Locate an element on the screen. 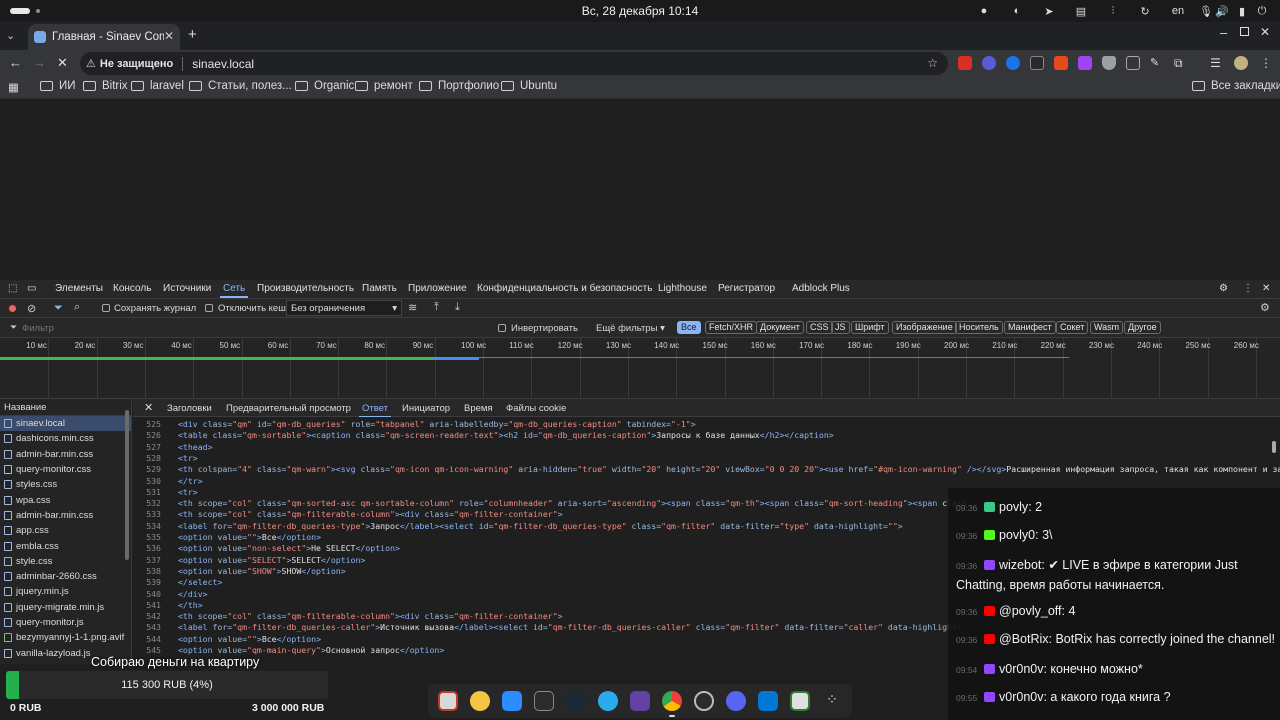 Image resolution: width=1280 pixels, height=720 pixels. app-grid-icon: ⁘ is located at coordinates (832, 701).